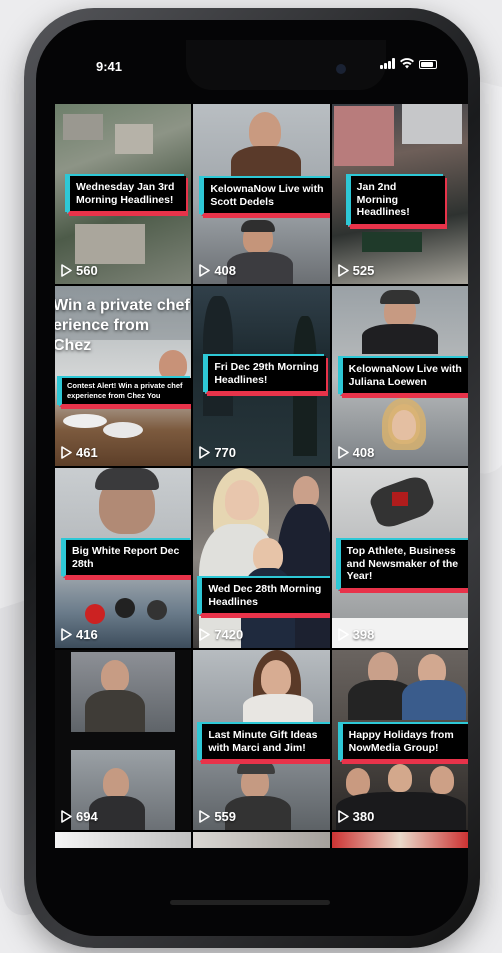 Image resolution: width=502 pixels, height=953 pixels. Describe the element at coordinates (266, 375) in the screenshot. I see `video-caption: Fri Dec 29th Morning Headlines!` at that location.